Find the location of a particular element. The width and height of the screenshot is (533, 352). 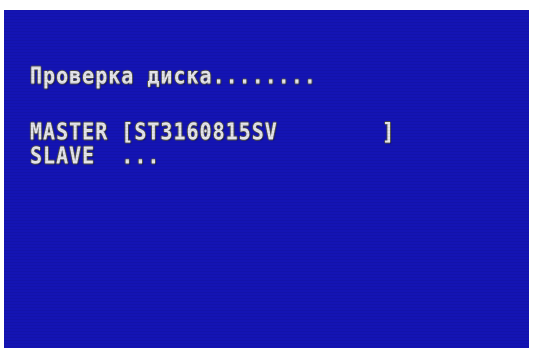

master-drive-line: MASTER [ST3160815SV ] is located at coordinates (213, 131).